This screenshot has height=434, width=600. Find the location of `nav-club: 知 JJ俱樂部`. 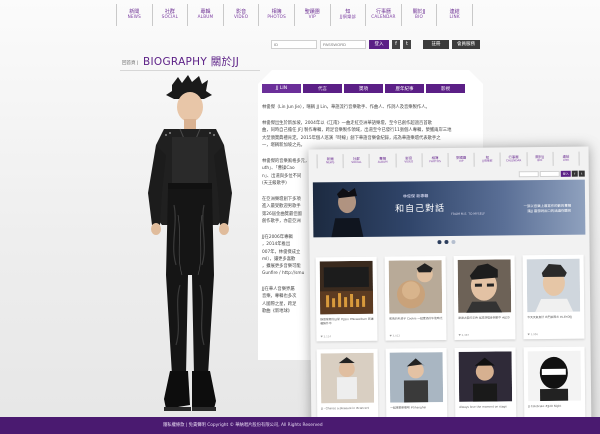

nav-club: 知 JJ俱樂部 is located at coordinates (349, 15).